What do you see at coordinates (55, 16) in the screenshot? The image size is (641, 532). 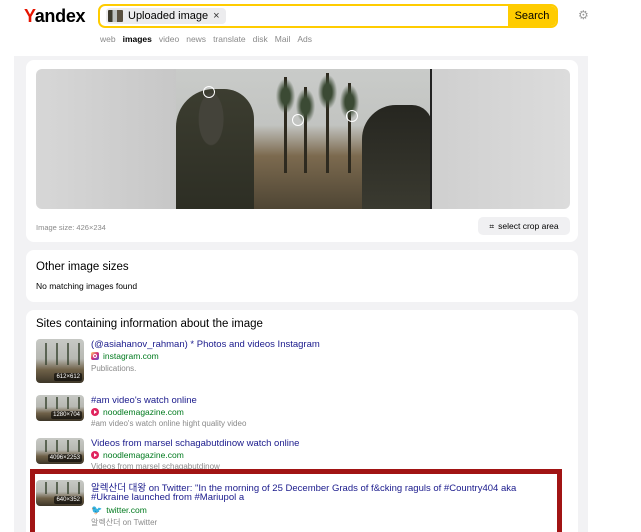 I see `yandex-logo: Yandex` at bounding box center [55, 16].